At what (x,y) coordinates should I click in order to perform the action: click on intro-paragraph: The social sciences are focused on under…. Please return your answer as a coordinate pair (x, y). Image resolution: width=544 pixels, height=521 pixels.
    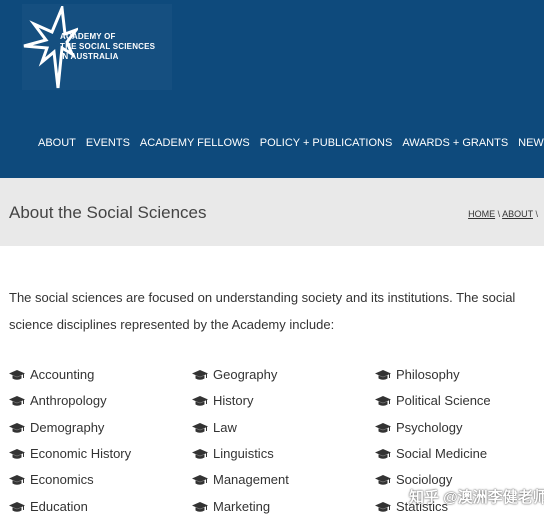
    Looking at the image, I should click on (262, 311).